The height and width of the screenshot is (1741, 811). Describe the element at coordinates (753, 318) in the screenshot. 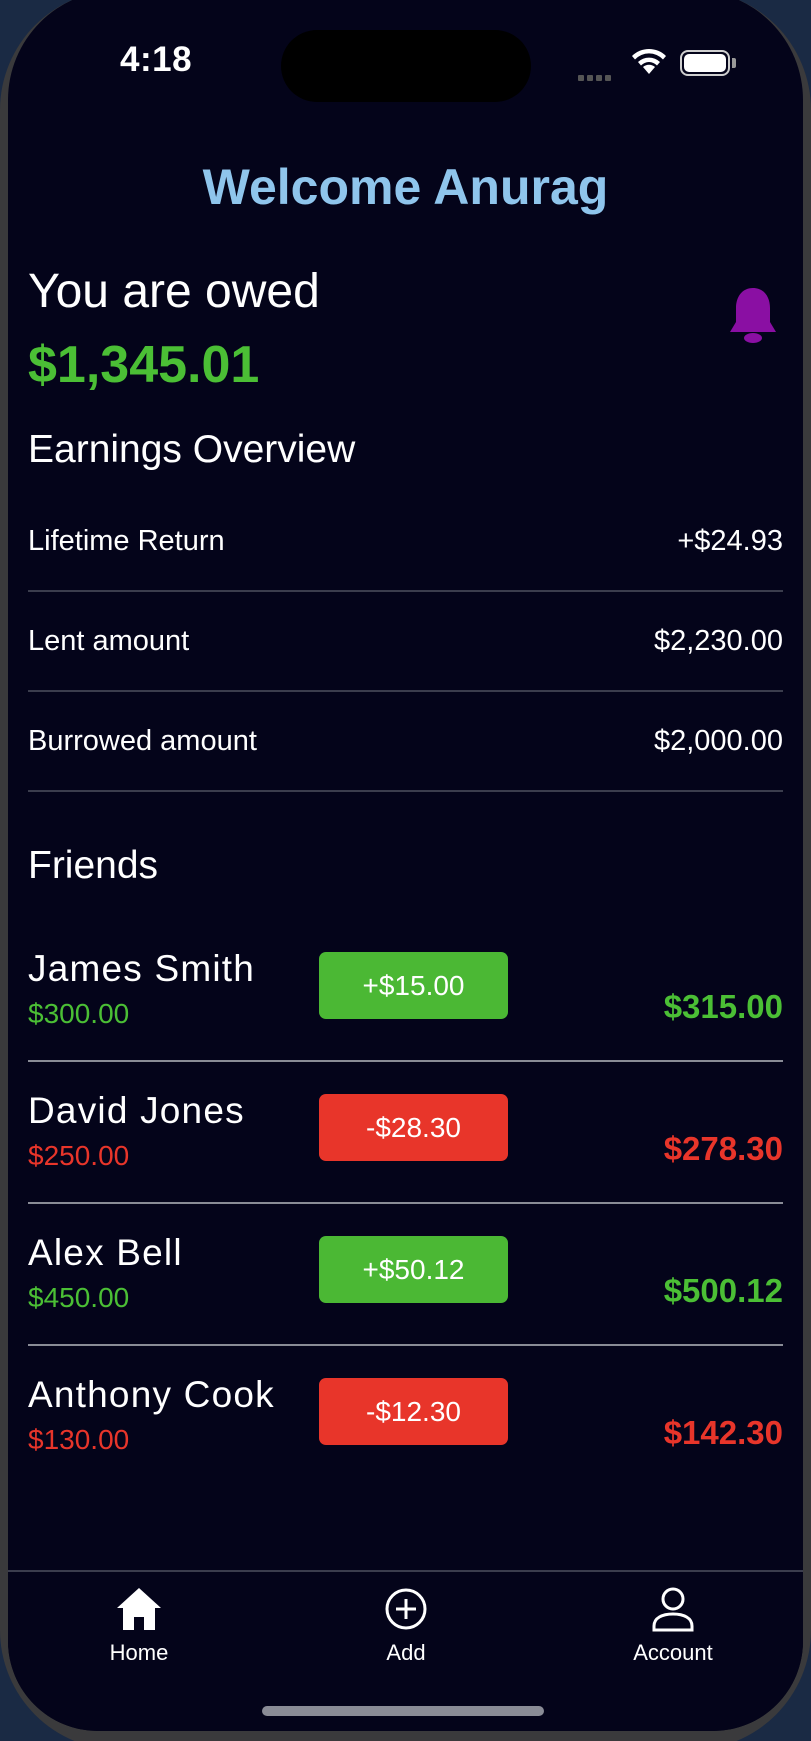

I see `bell-icon` at that location.